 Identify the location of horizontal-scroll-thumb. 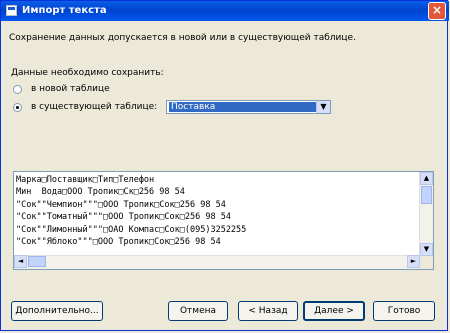
(37, 261).